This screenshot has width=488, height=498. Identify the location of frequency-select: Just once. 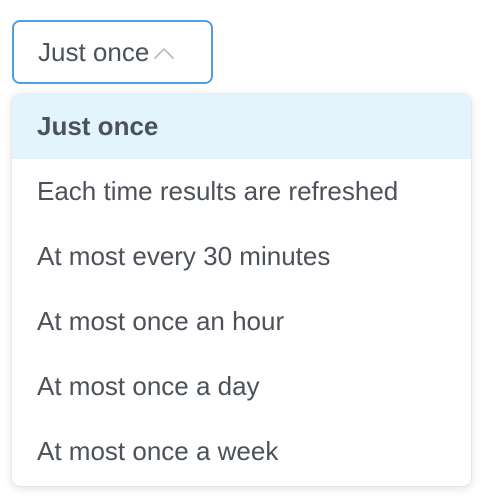
(112, 52).